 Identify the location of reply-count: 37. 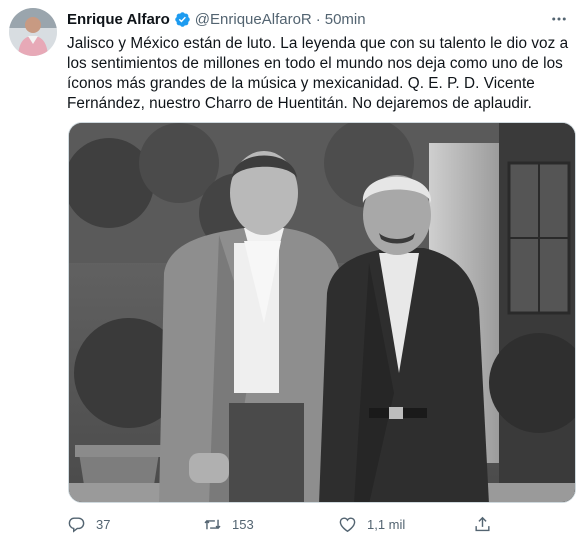
(103, 524).